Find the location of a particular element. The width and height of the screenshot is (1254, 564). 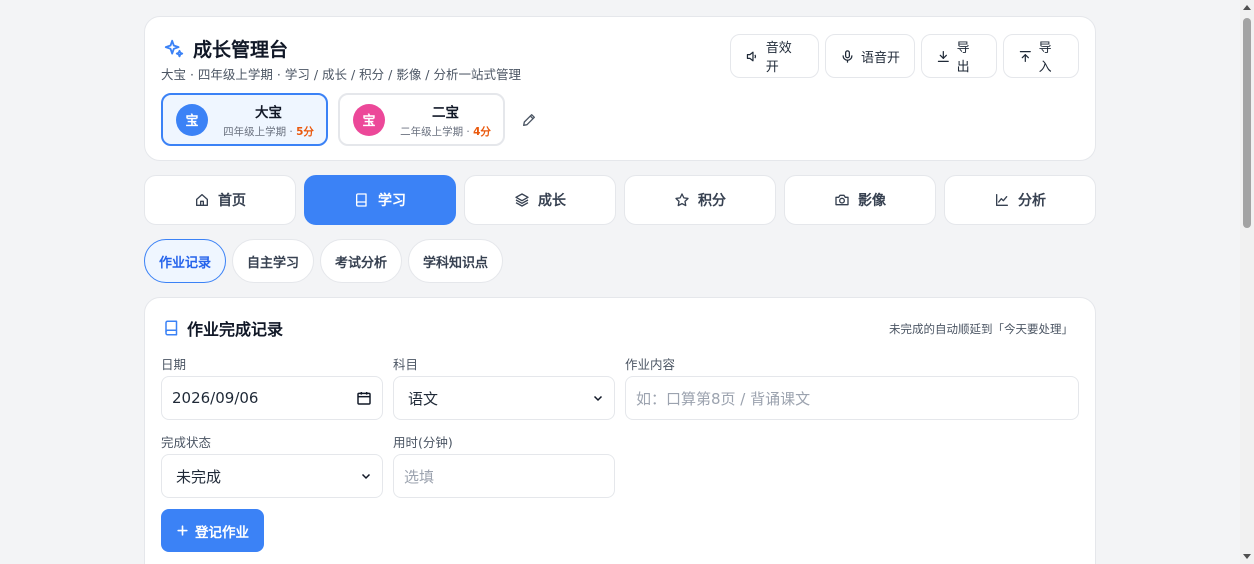

tab-label: 分析 is located at coordinates (1032, 201).